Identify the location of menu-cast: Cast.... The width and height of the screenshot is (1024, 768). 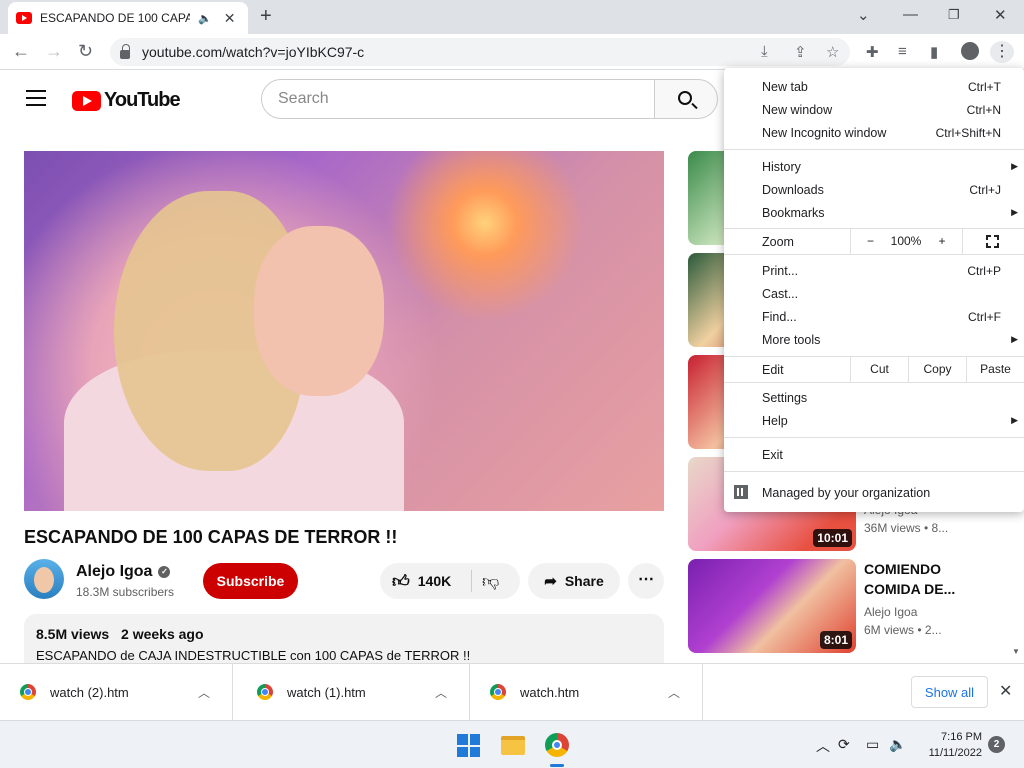
(780, 294).